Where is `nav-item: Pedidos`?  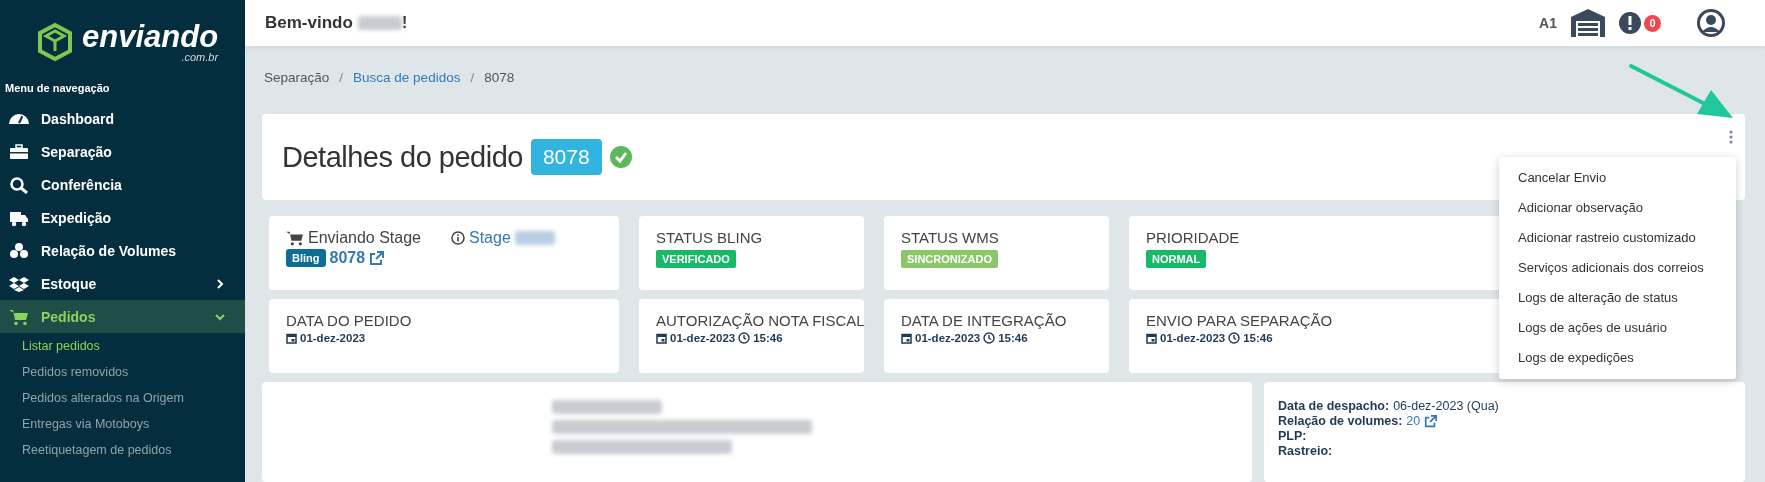 nav-item: Pedidos is located at coordinates (122, 316).